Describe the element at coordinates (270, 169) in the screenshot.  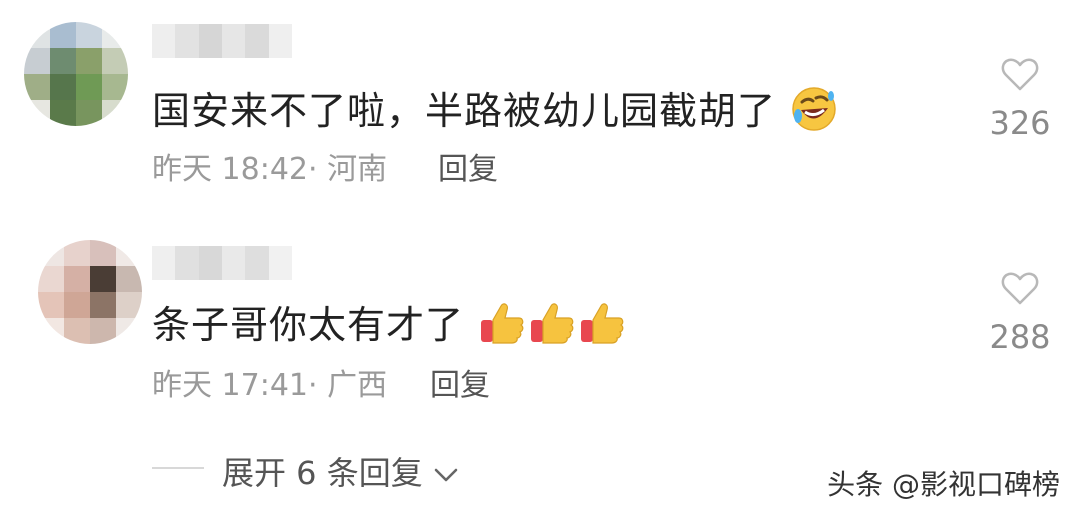
I see `comment-meta: 昨天 18:42· 河南` at that location.